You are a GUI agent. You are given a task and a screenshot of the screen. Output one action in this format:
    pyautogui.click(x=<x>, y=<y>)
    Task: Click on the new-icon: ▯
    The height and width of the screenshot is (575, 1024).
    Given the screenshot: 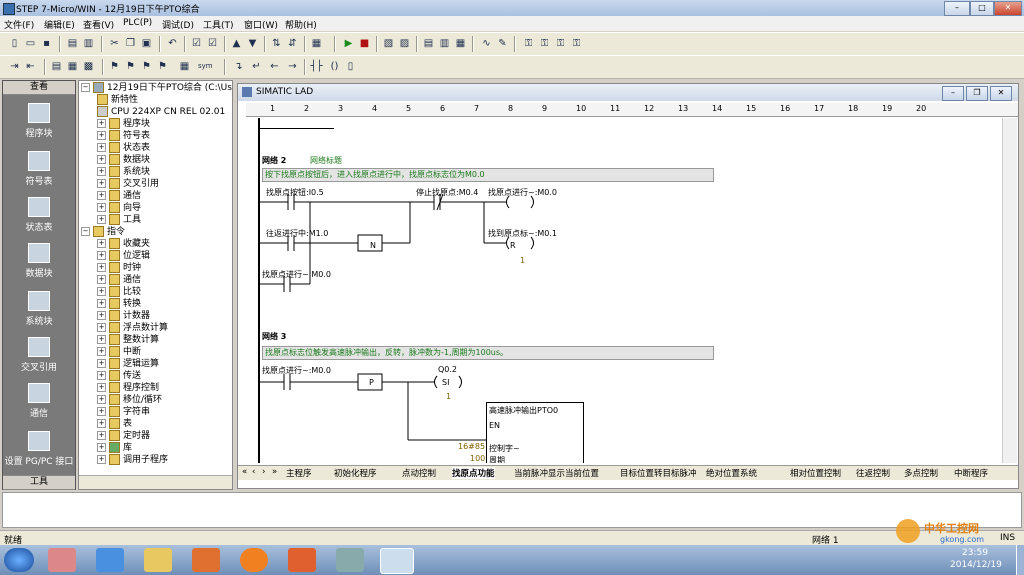 What is the action you would take?
    pyautogui.click(x=14, y=43)
    